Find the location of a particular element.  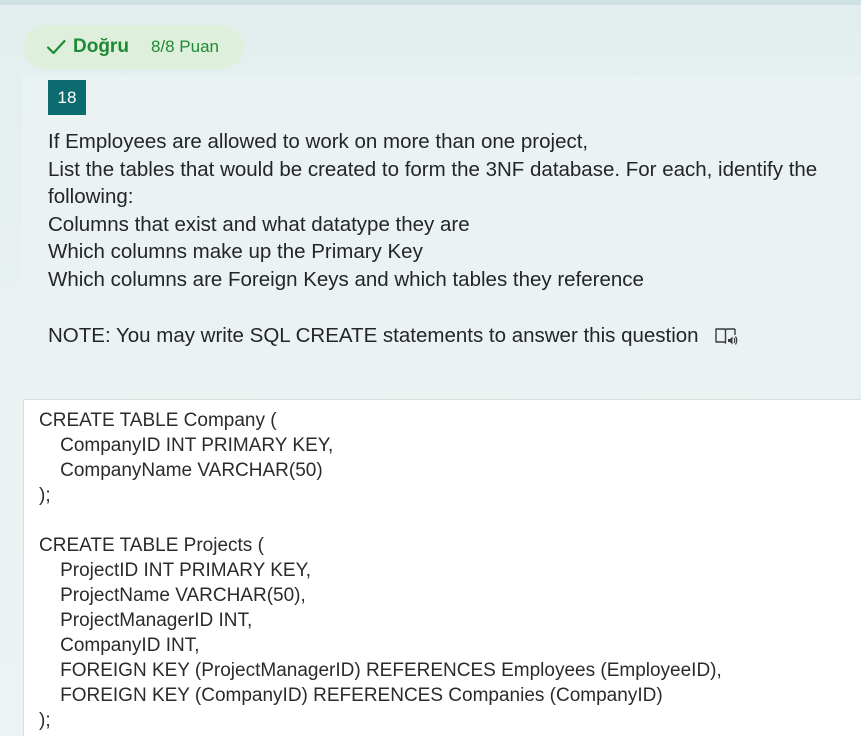

question-number-badge: 18 is located at coordinates (67, 97).